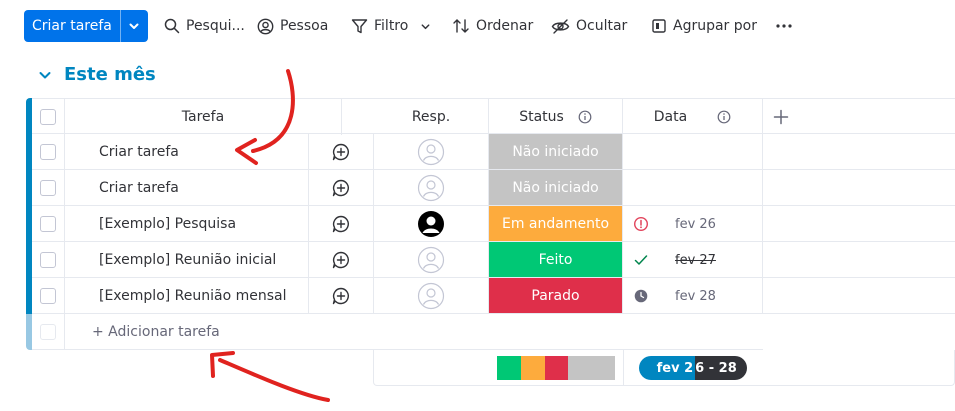  Describe the element at coordinates (693, 117) in the screenshot. I see `column-header-date: Data` at that location.